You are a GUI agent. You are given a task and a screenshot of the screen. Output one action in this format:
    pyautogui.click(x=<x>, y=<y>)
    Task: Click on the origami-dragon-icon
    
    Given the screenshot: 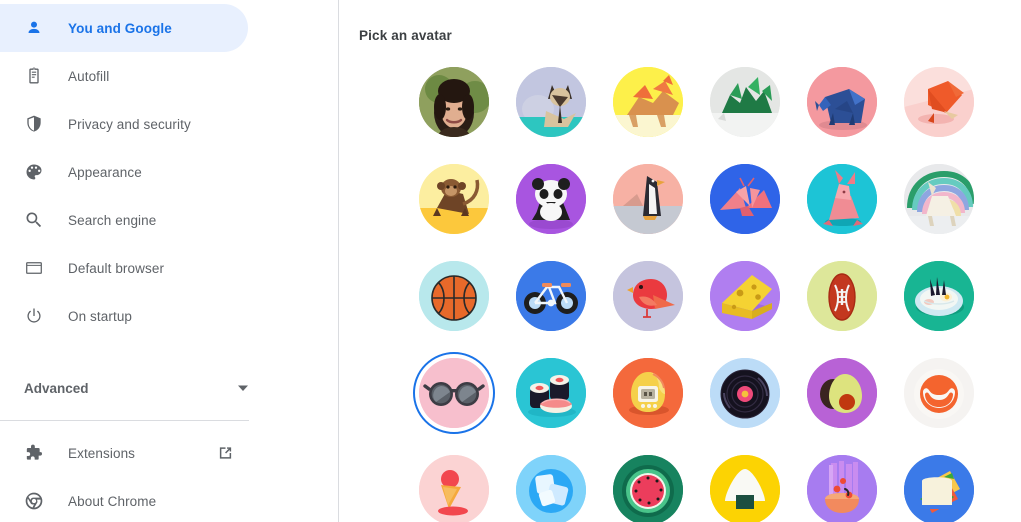 What is the action you would take?
    pyautogui.click(x=744, y=101)
    